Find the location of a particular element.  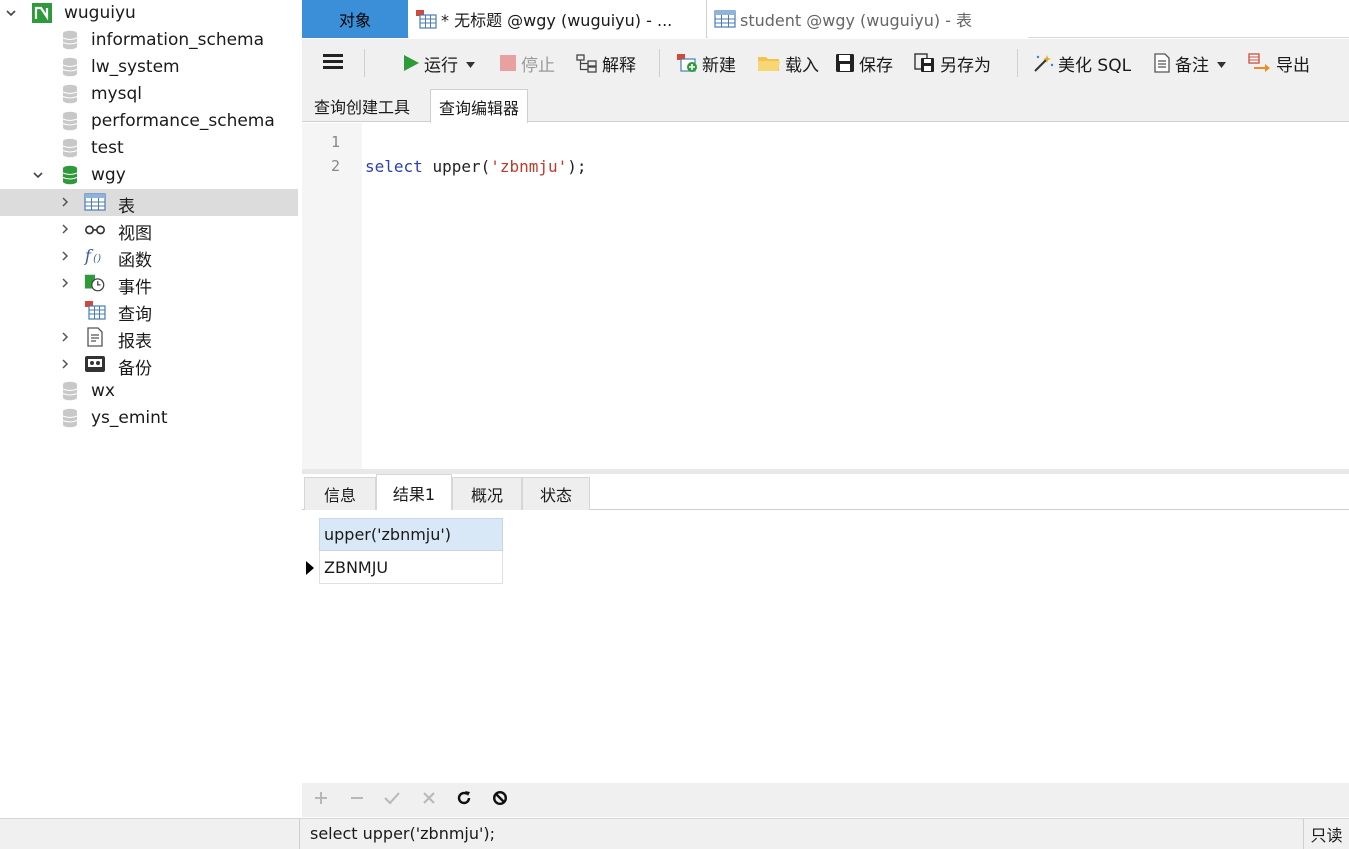

tab-result1: 结果1 is located at coordinates (414, 492).